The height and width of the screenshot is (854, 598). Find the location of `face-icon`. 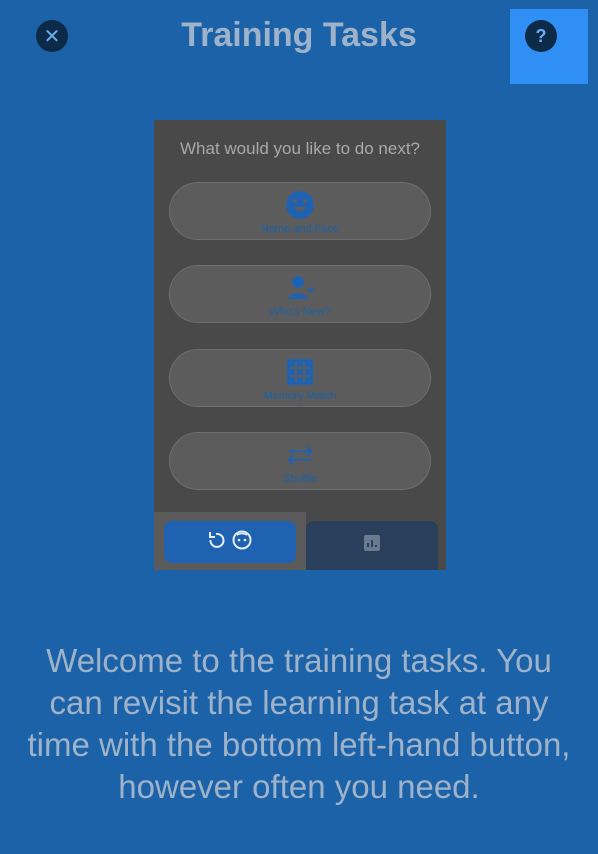

face-icon is located at coordinates (300, 205).